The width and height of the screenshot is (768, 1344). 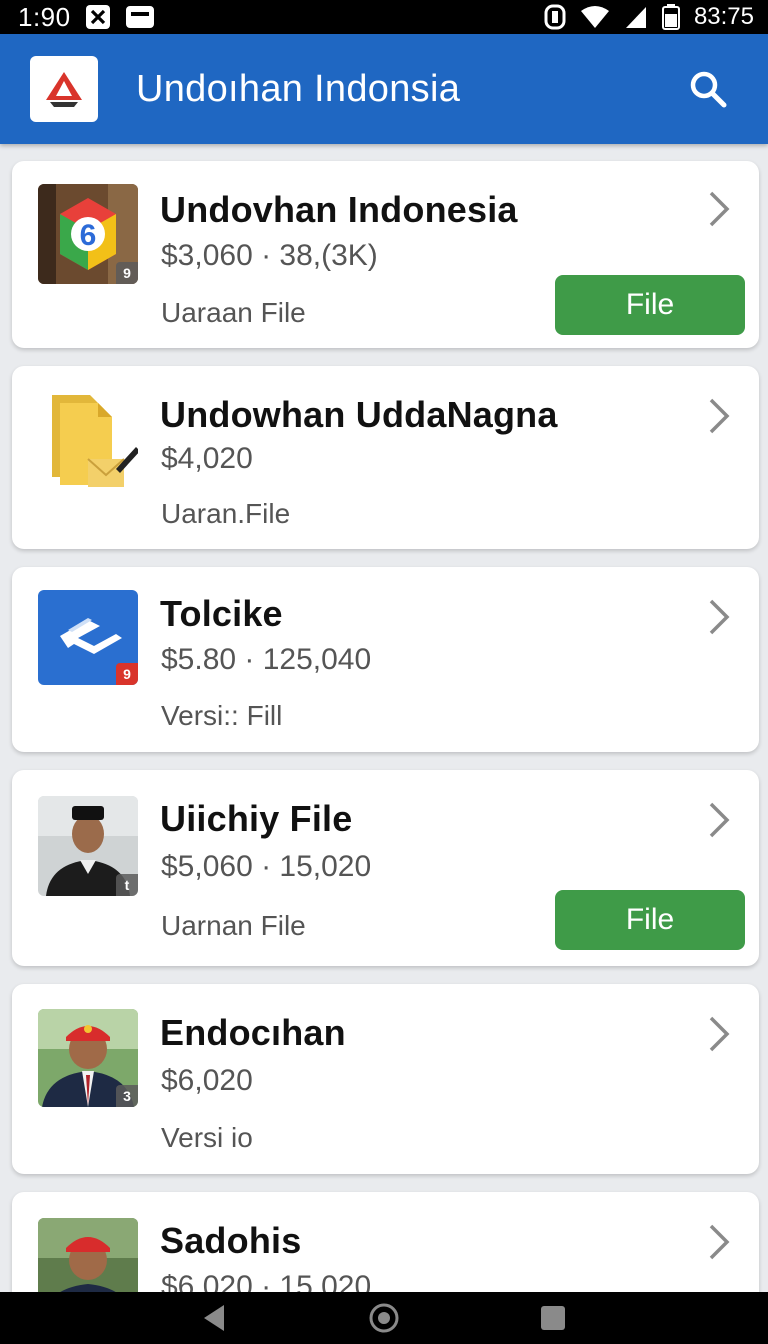 I want to click on search-button, so click(x=708, y=89).